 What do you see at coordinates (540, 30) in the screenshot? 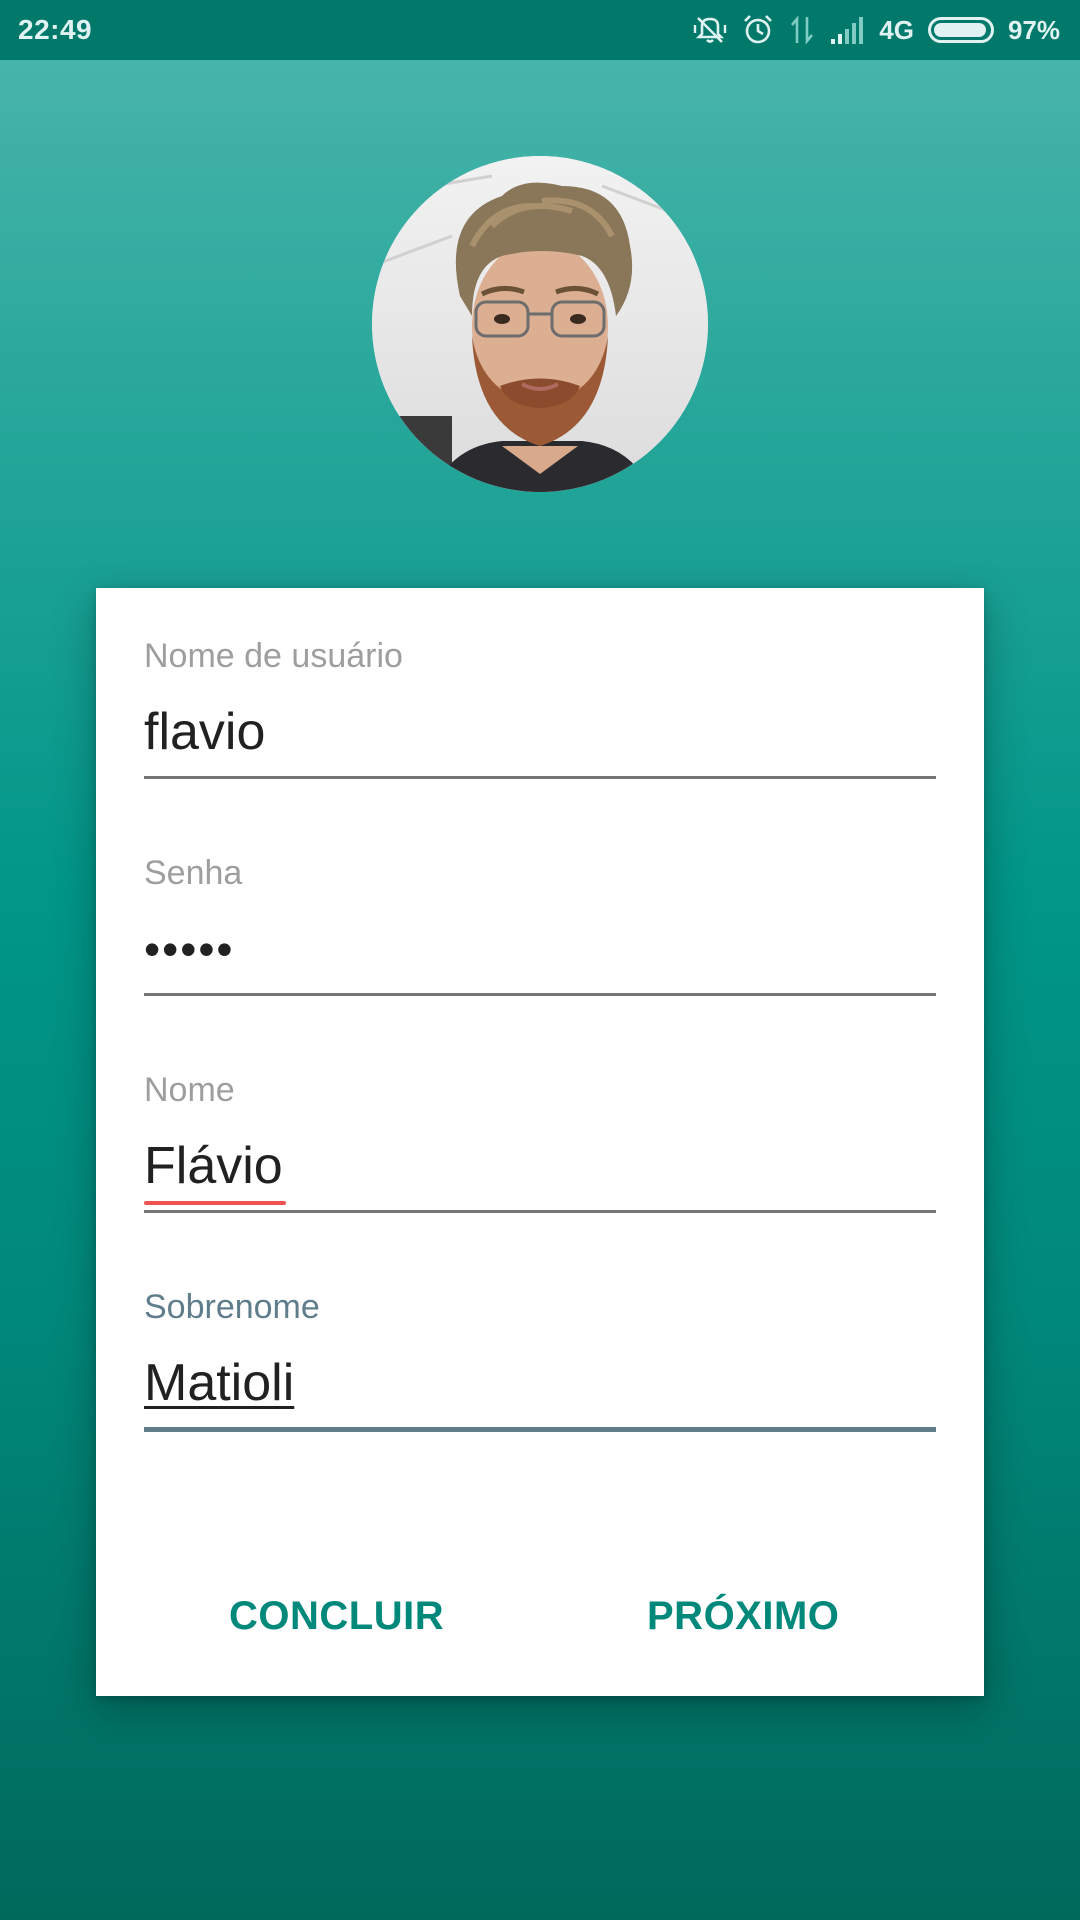
I see `status-bar: 22:49 4G 97%` at bounding box center [540, 30].